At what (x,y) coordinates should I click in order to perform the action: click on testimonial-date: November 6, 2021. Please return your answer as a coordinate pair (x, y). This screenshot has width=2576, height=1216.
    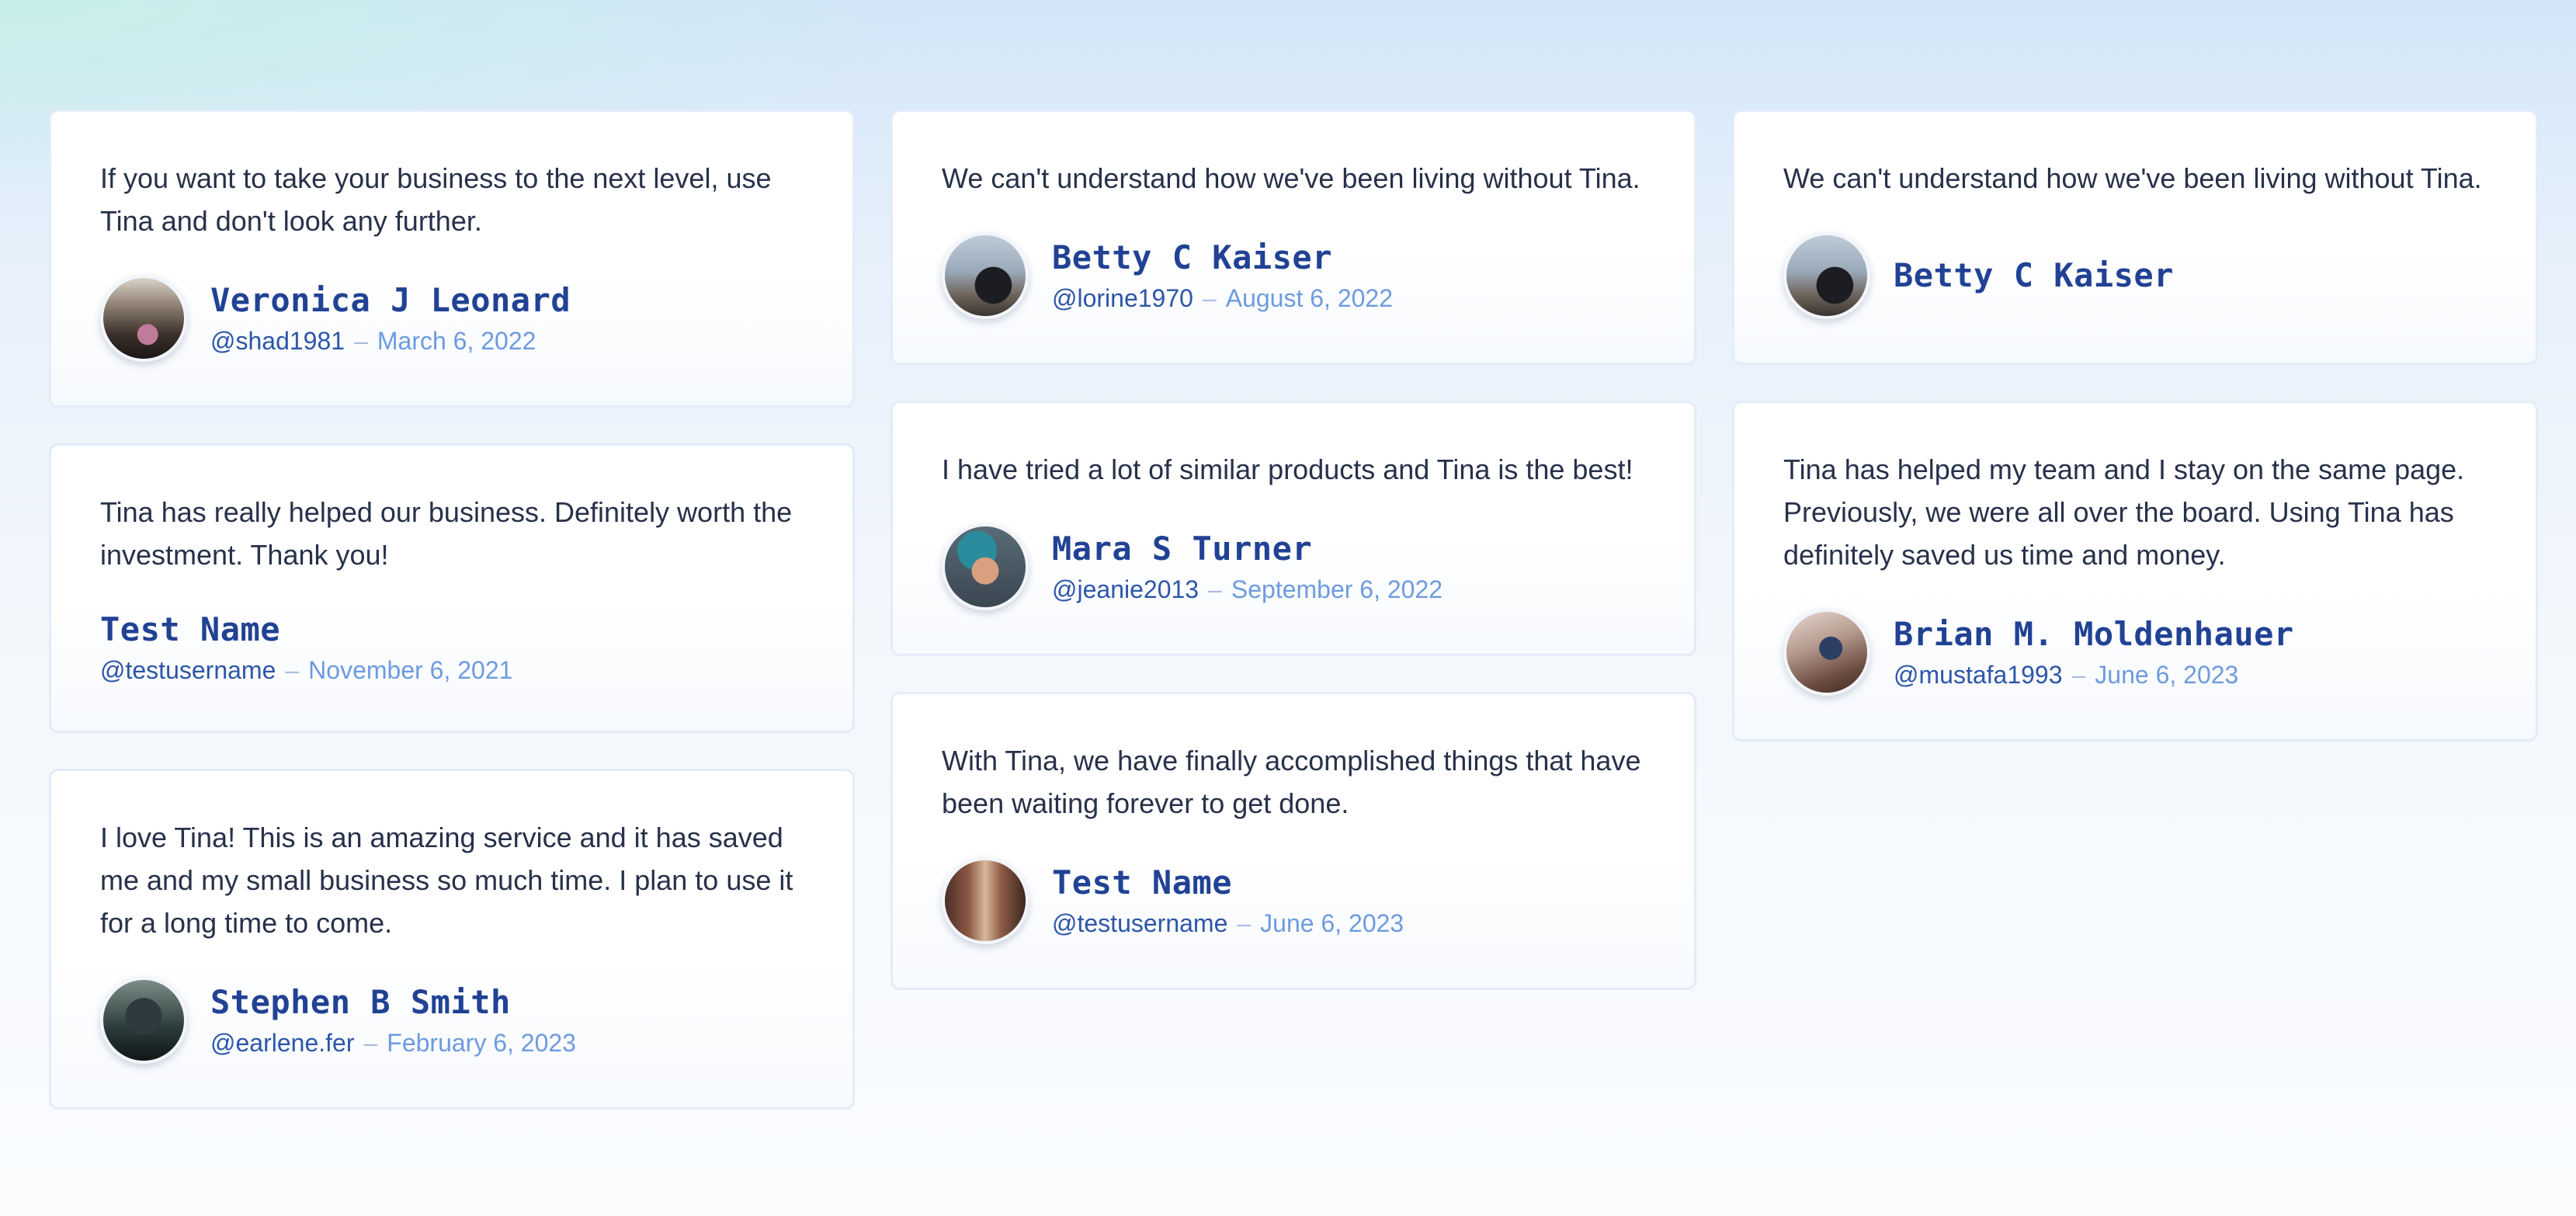
    Looking at the image, I should click on (410, 670).